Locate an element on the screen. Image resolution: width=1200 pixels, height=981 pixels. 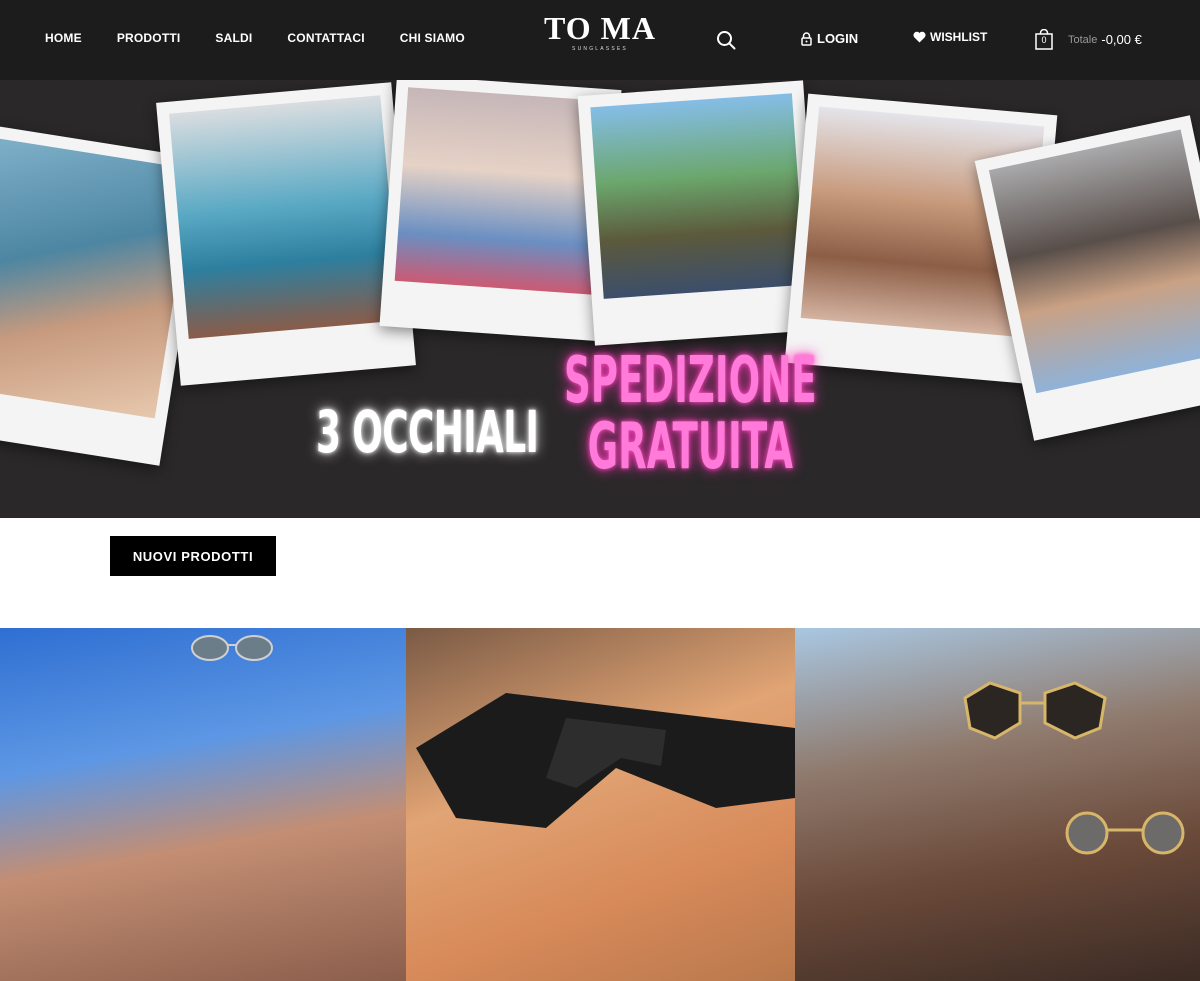
nav-prodotti: PRODOTTI is located at coordinates (149, 38).